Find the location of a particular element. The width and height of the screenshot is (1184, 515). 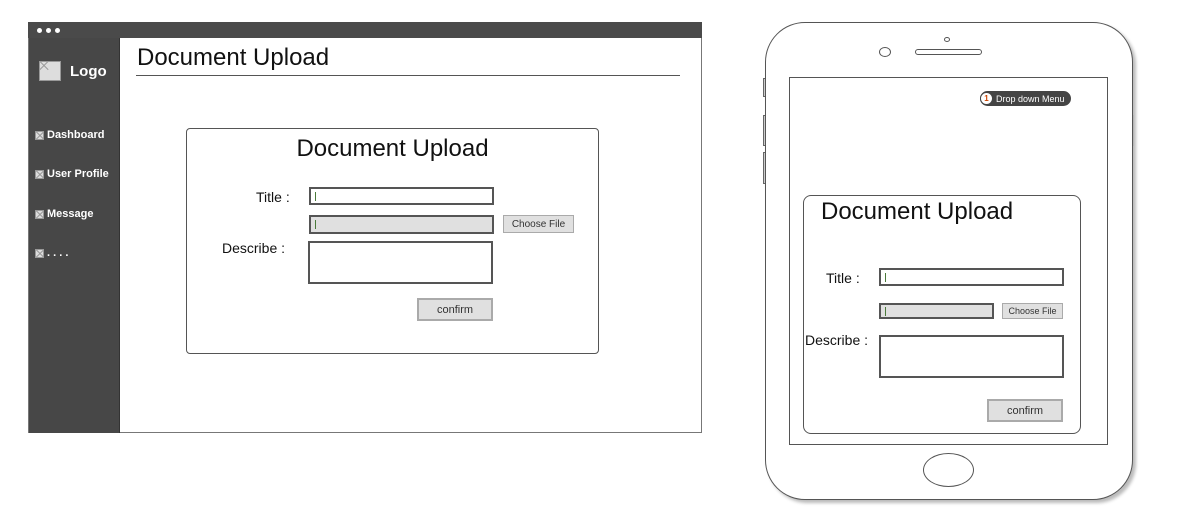

sidebar-item-dashboard: Dashboard is located at coordinates (69, 135).